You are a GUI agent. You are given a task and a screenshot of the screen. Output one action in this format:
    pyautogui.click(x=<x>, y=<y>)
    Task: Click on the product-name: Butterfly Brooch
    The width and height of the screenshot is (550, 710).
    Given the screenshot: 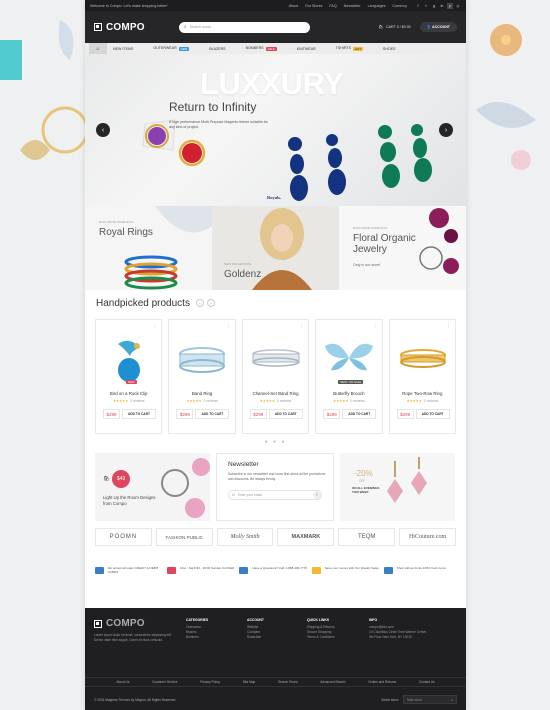 What is the action you would take?
    pyautogui.click(x=348, y=393)
    